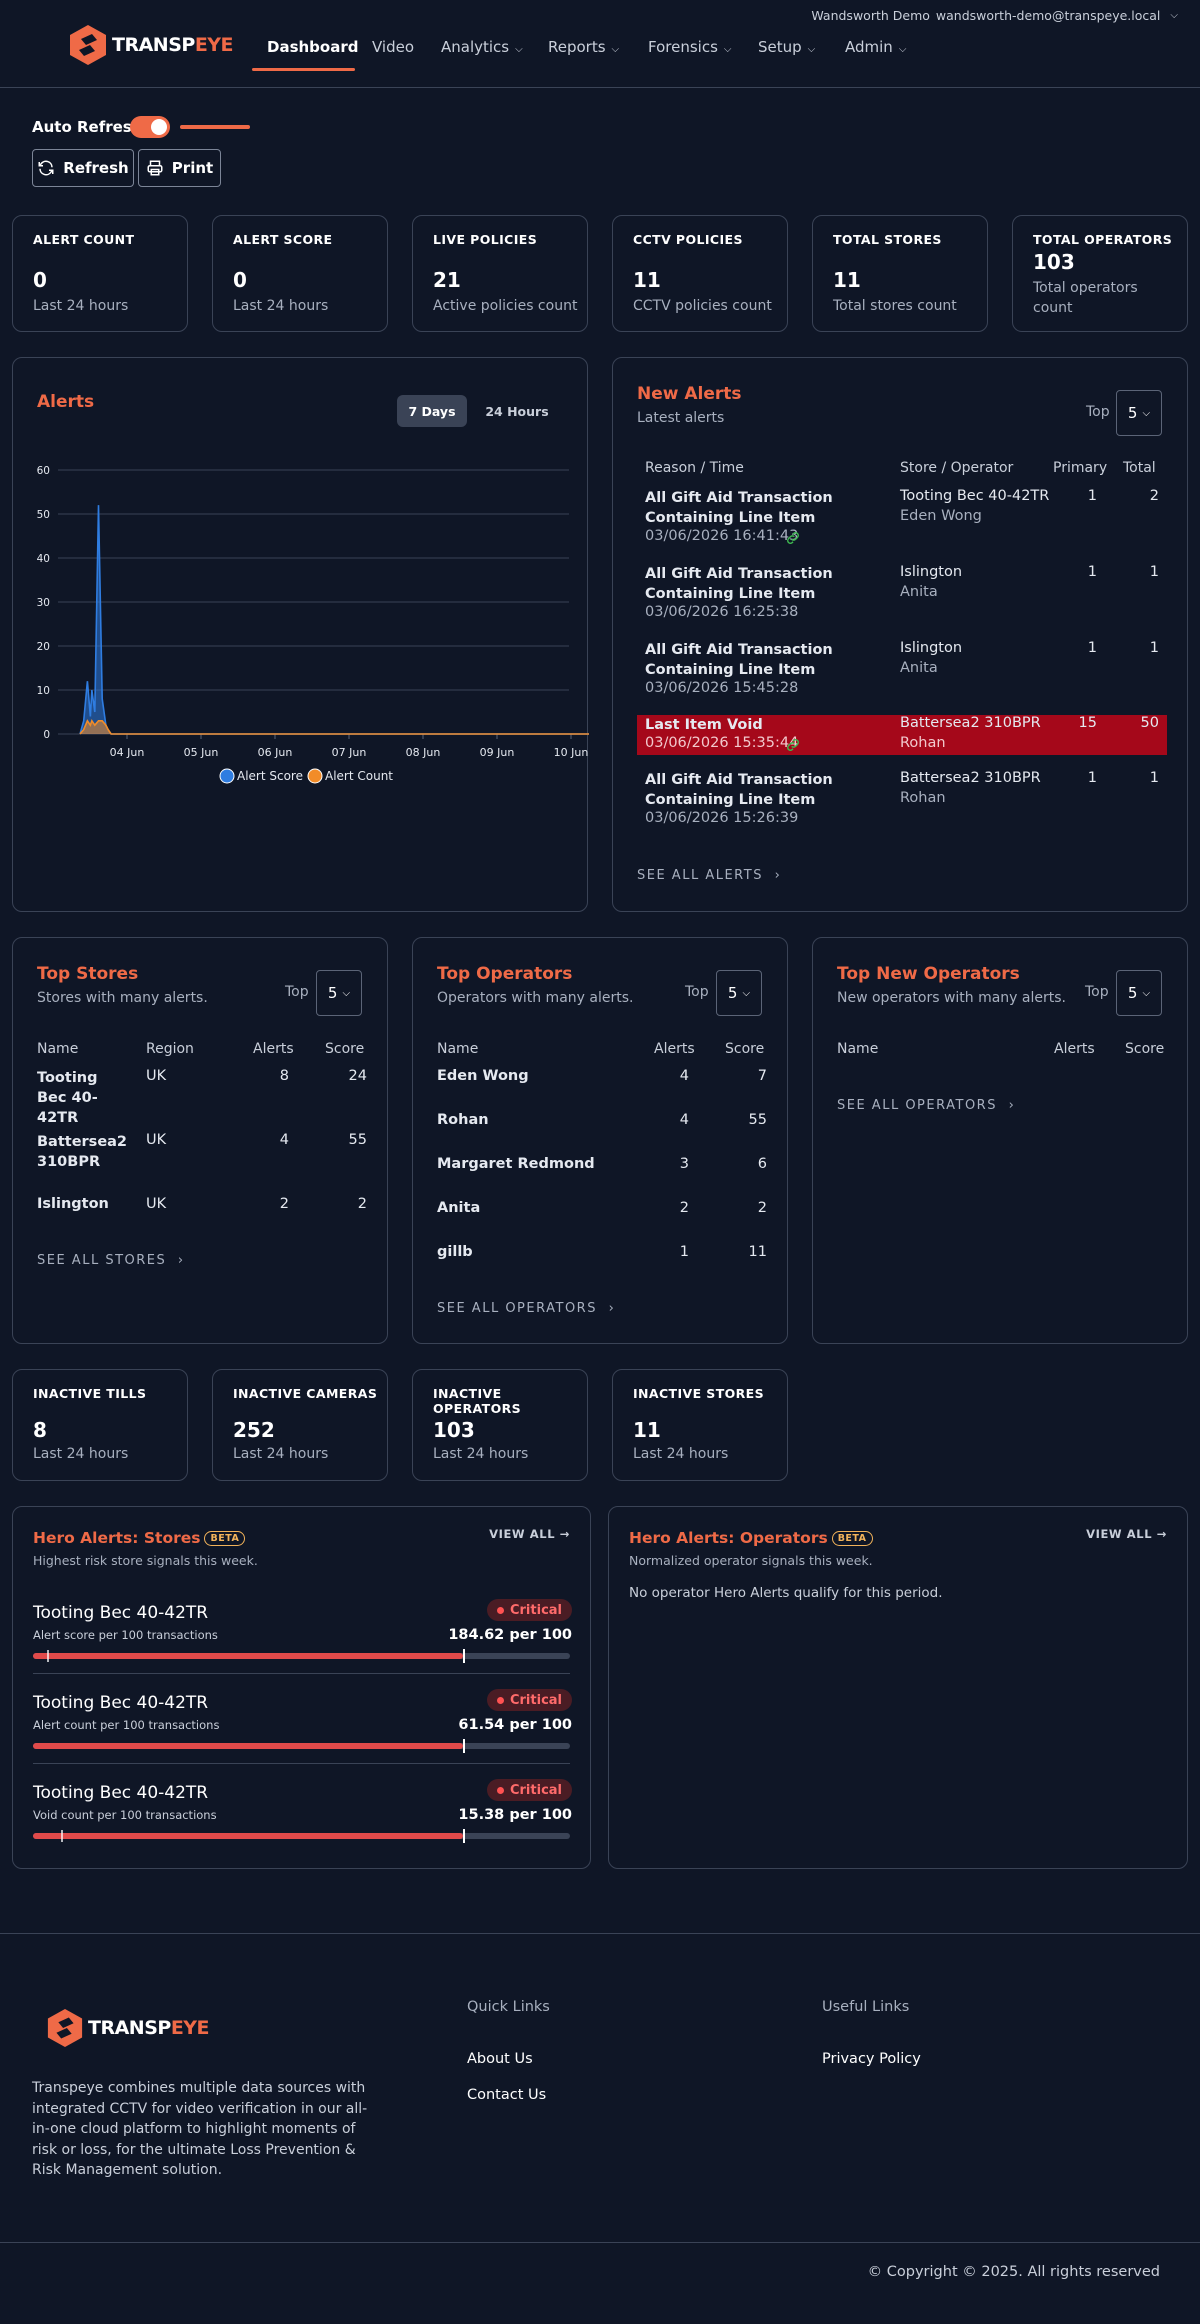 The height and width of the screenshot is (2324, 1200). I want to click on operator-row: Margaret Redmond 3 6, so click(602, 1167).